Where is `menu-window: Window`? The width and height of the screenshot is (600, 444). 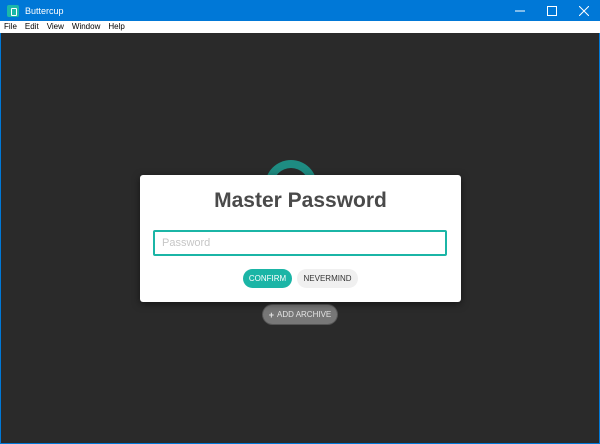
menu-window: Window is located at coordinates (86, 27).